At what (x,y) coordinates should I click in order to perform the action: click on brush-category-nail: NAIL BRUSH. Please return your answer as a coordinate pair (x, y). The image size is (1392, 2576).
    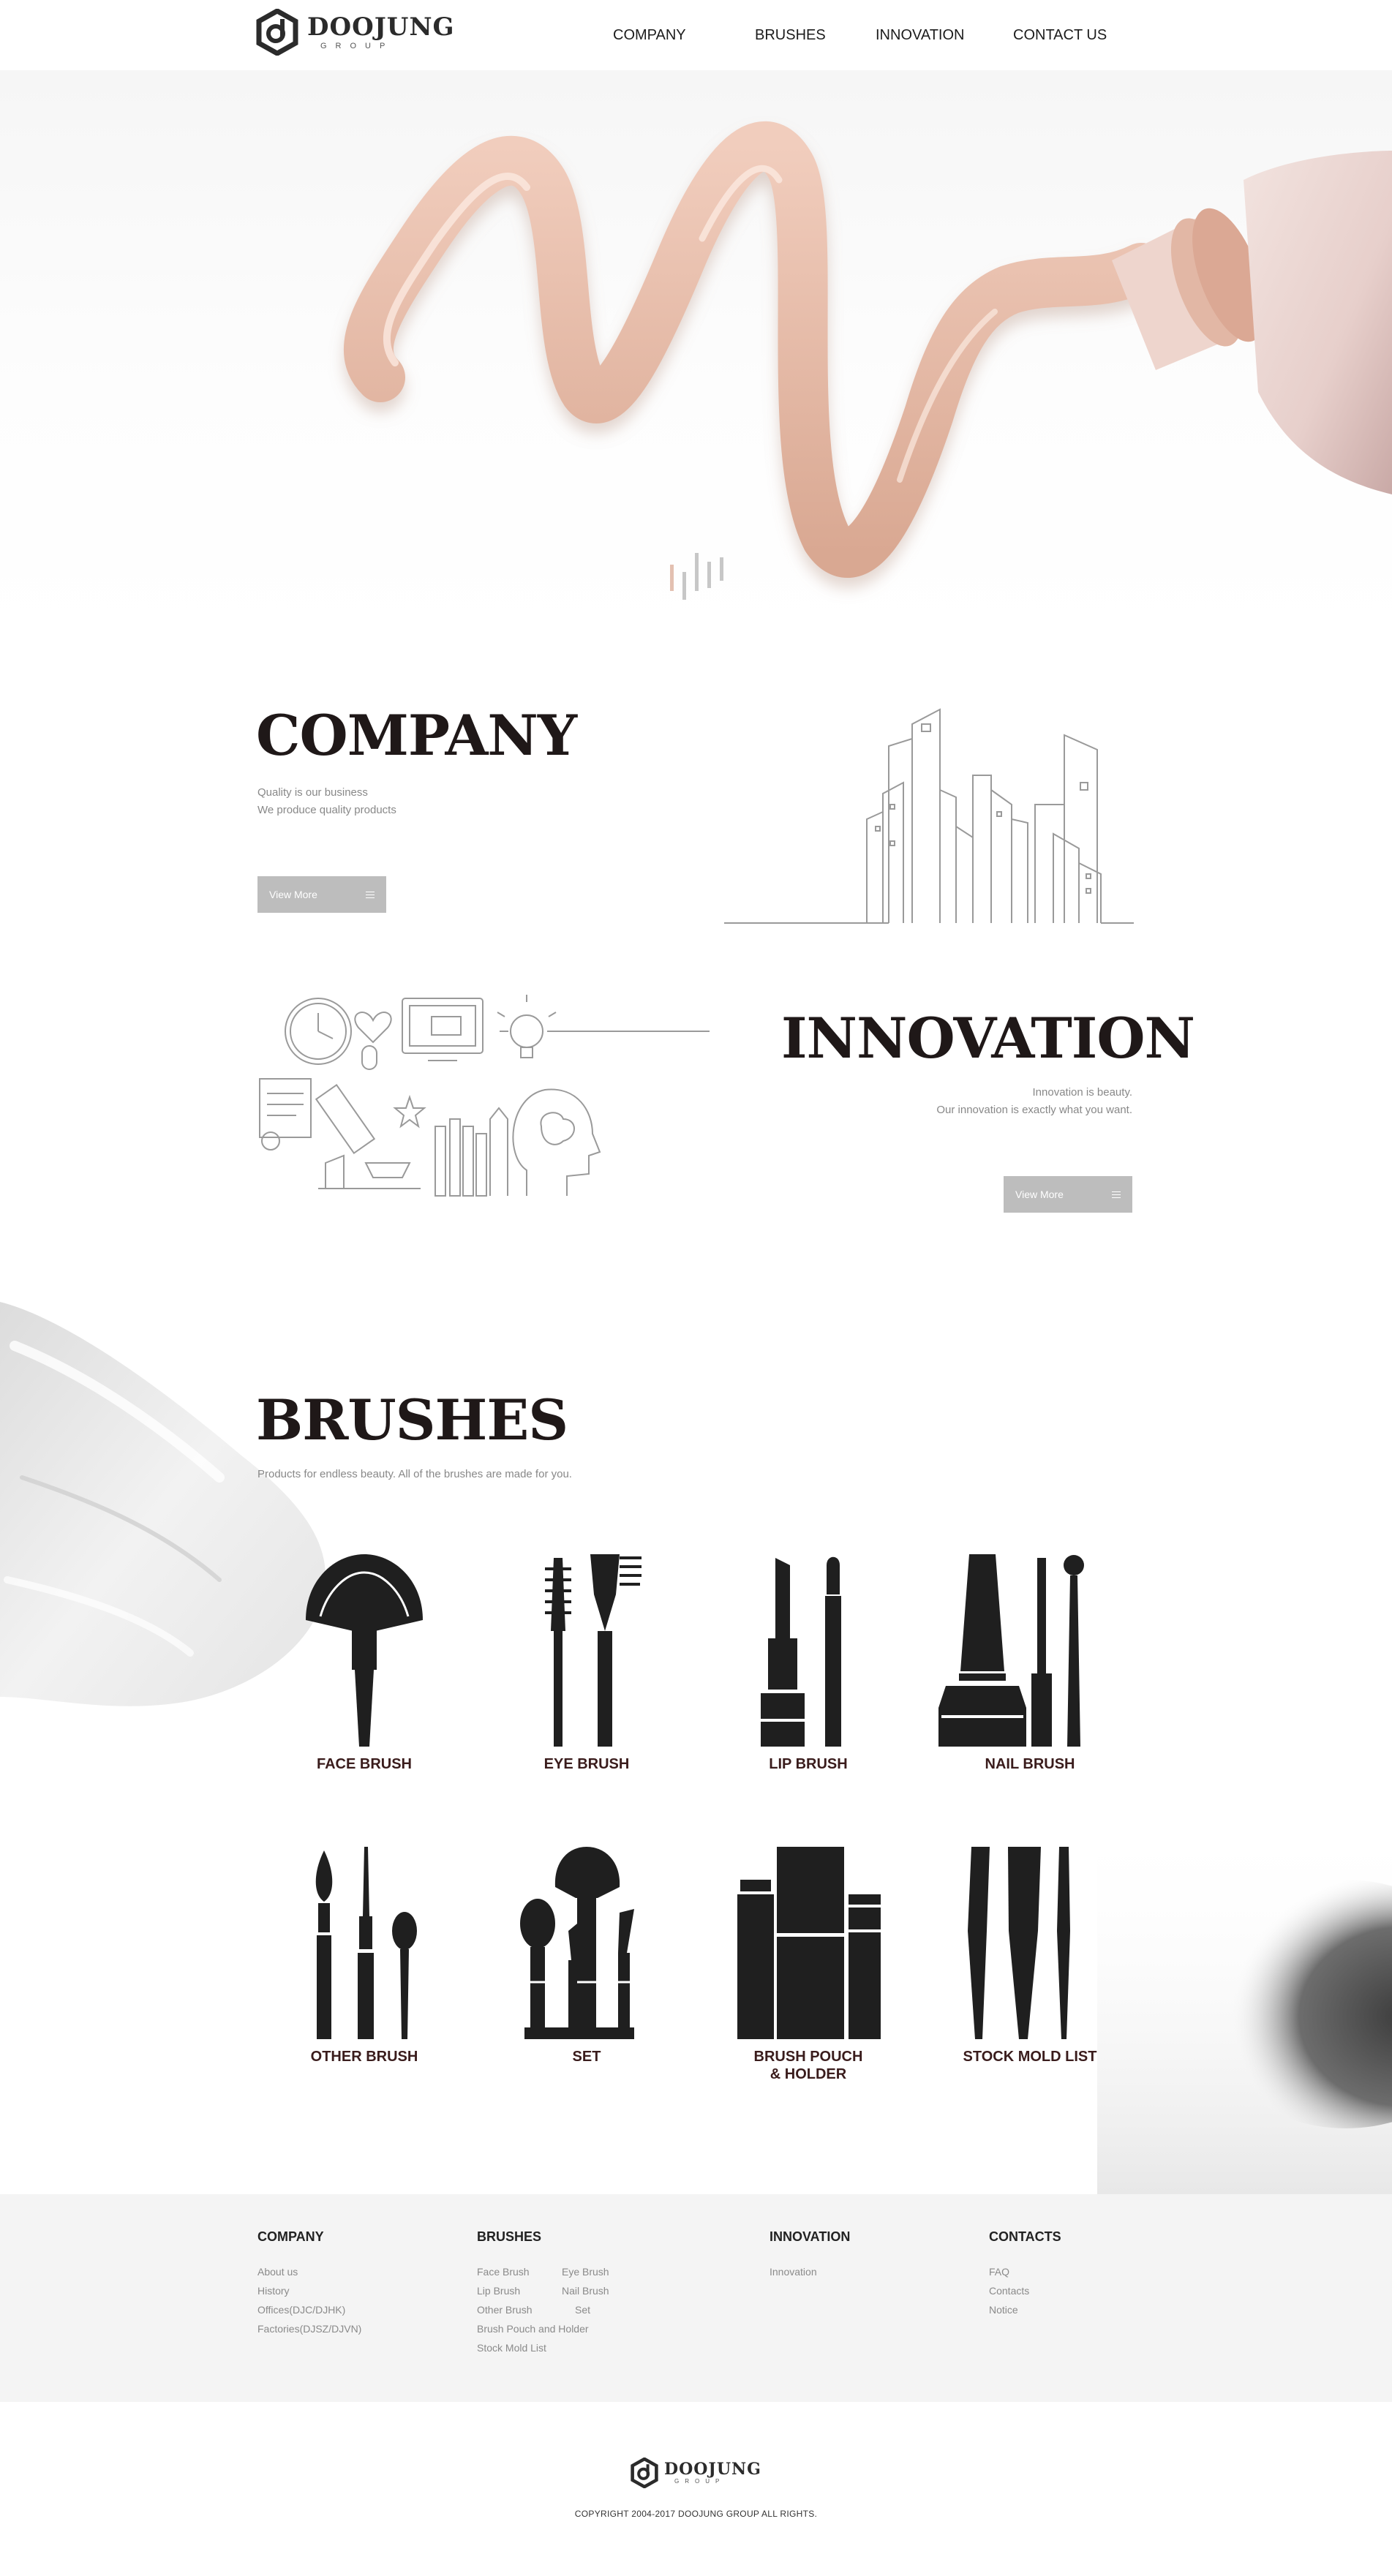
    Looking at the image, I should click on (1029, 1662).